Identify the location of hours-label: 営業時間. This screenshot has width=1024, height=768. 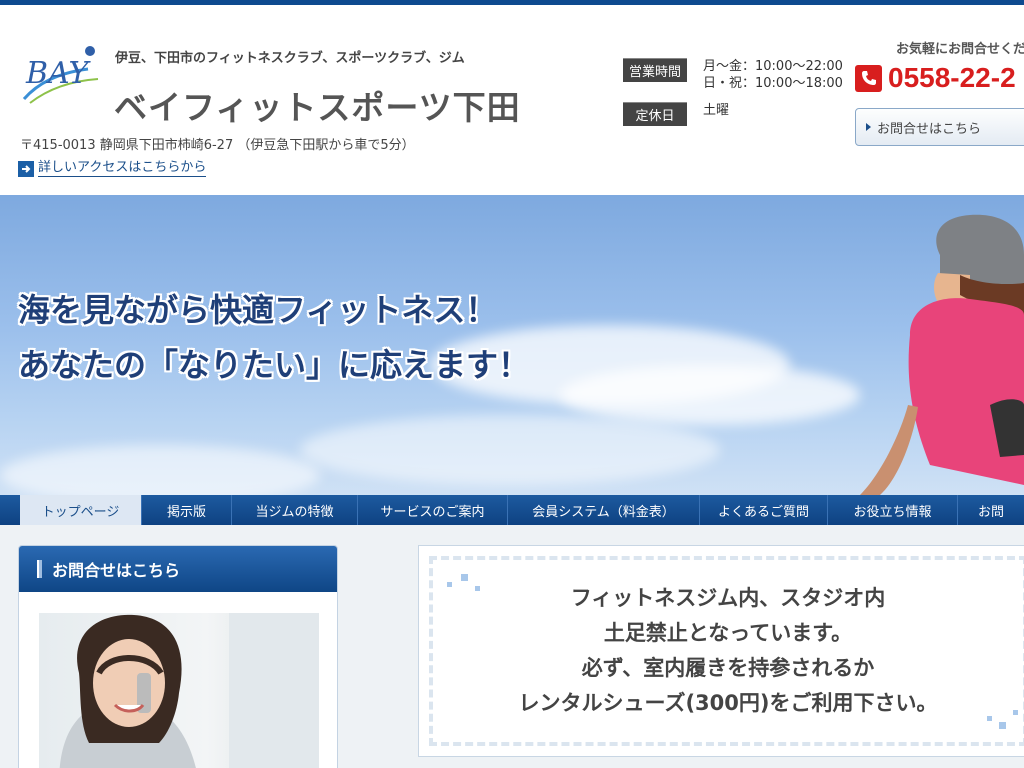
(655, 70).